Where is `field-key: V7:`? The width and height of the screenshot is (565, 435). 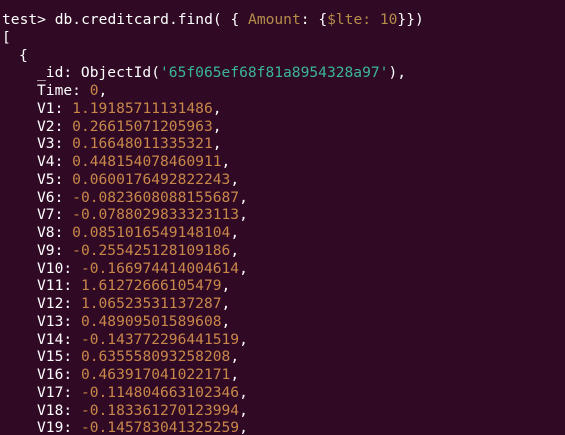 field-key: V7: is located at coordinates (55, 215).